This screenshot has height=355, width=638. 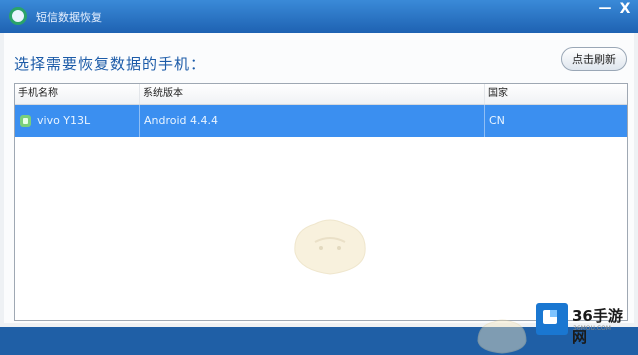 What do you see at coordinates (25, 121) in the screenshot?
I see `phone-icon` at bounding box center [25, 121].